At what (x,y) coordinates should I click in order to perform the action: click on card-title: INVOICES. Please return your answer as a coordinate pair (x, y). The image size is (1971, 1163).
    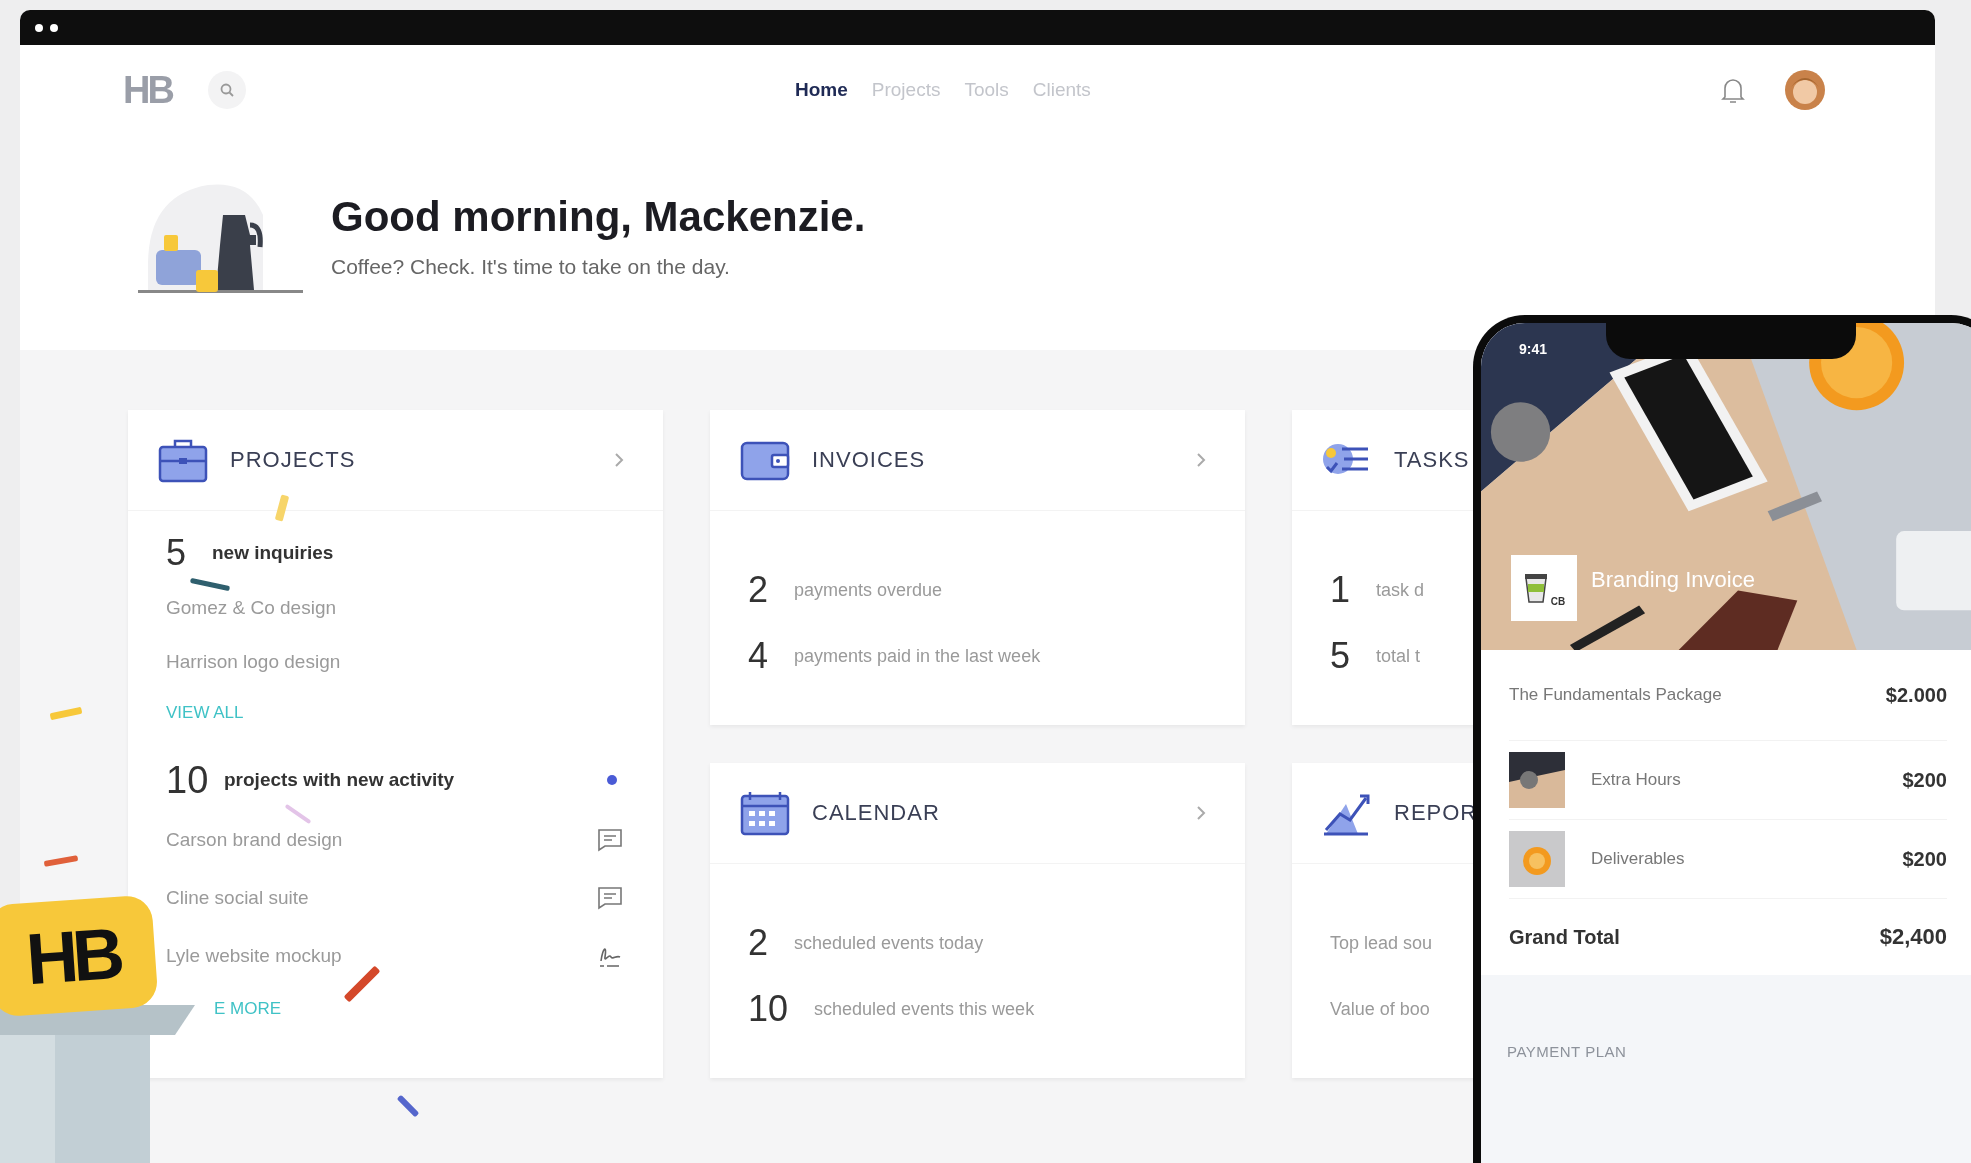
    Looking at the image, I should click on (869, 460).